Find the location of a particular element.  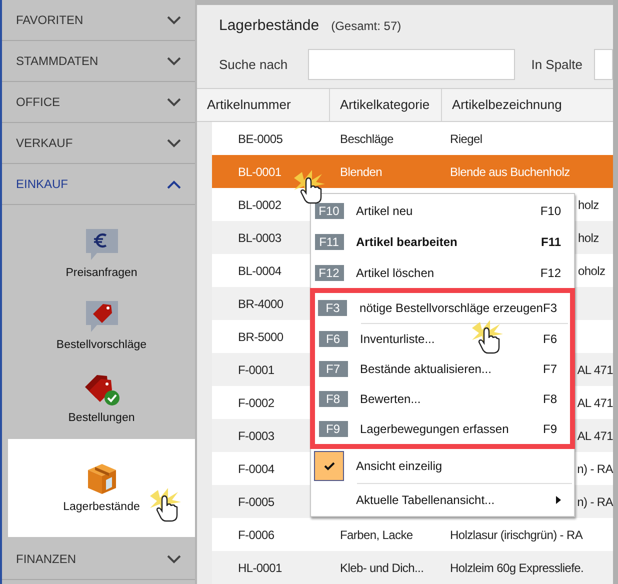

shortcut-label: F3 is located at coordinates (549, 308).